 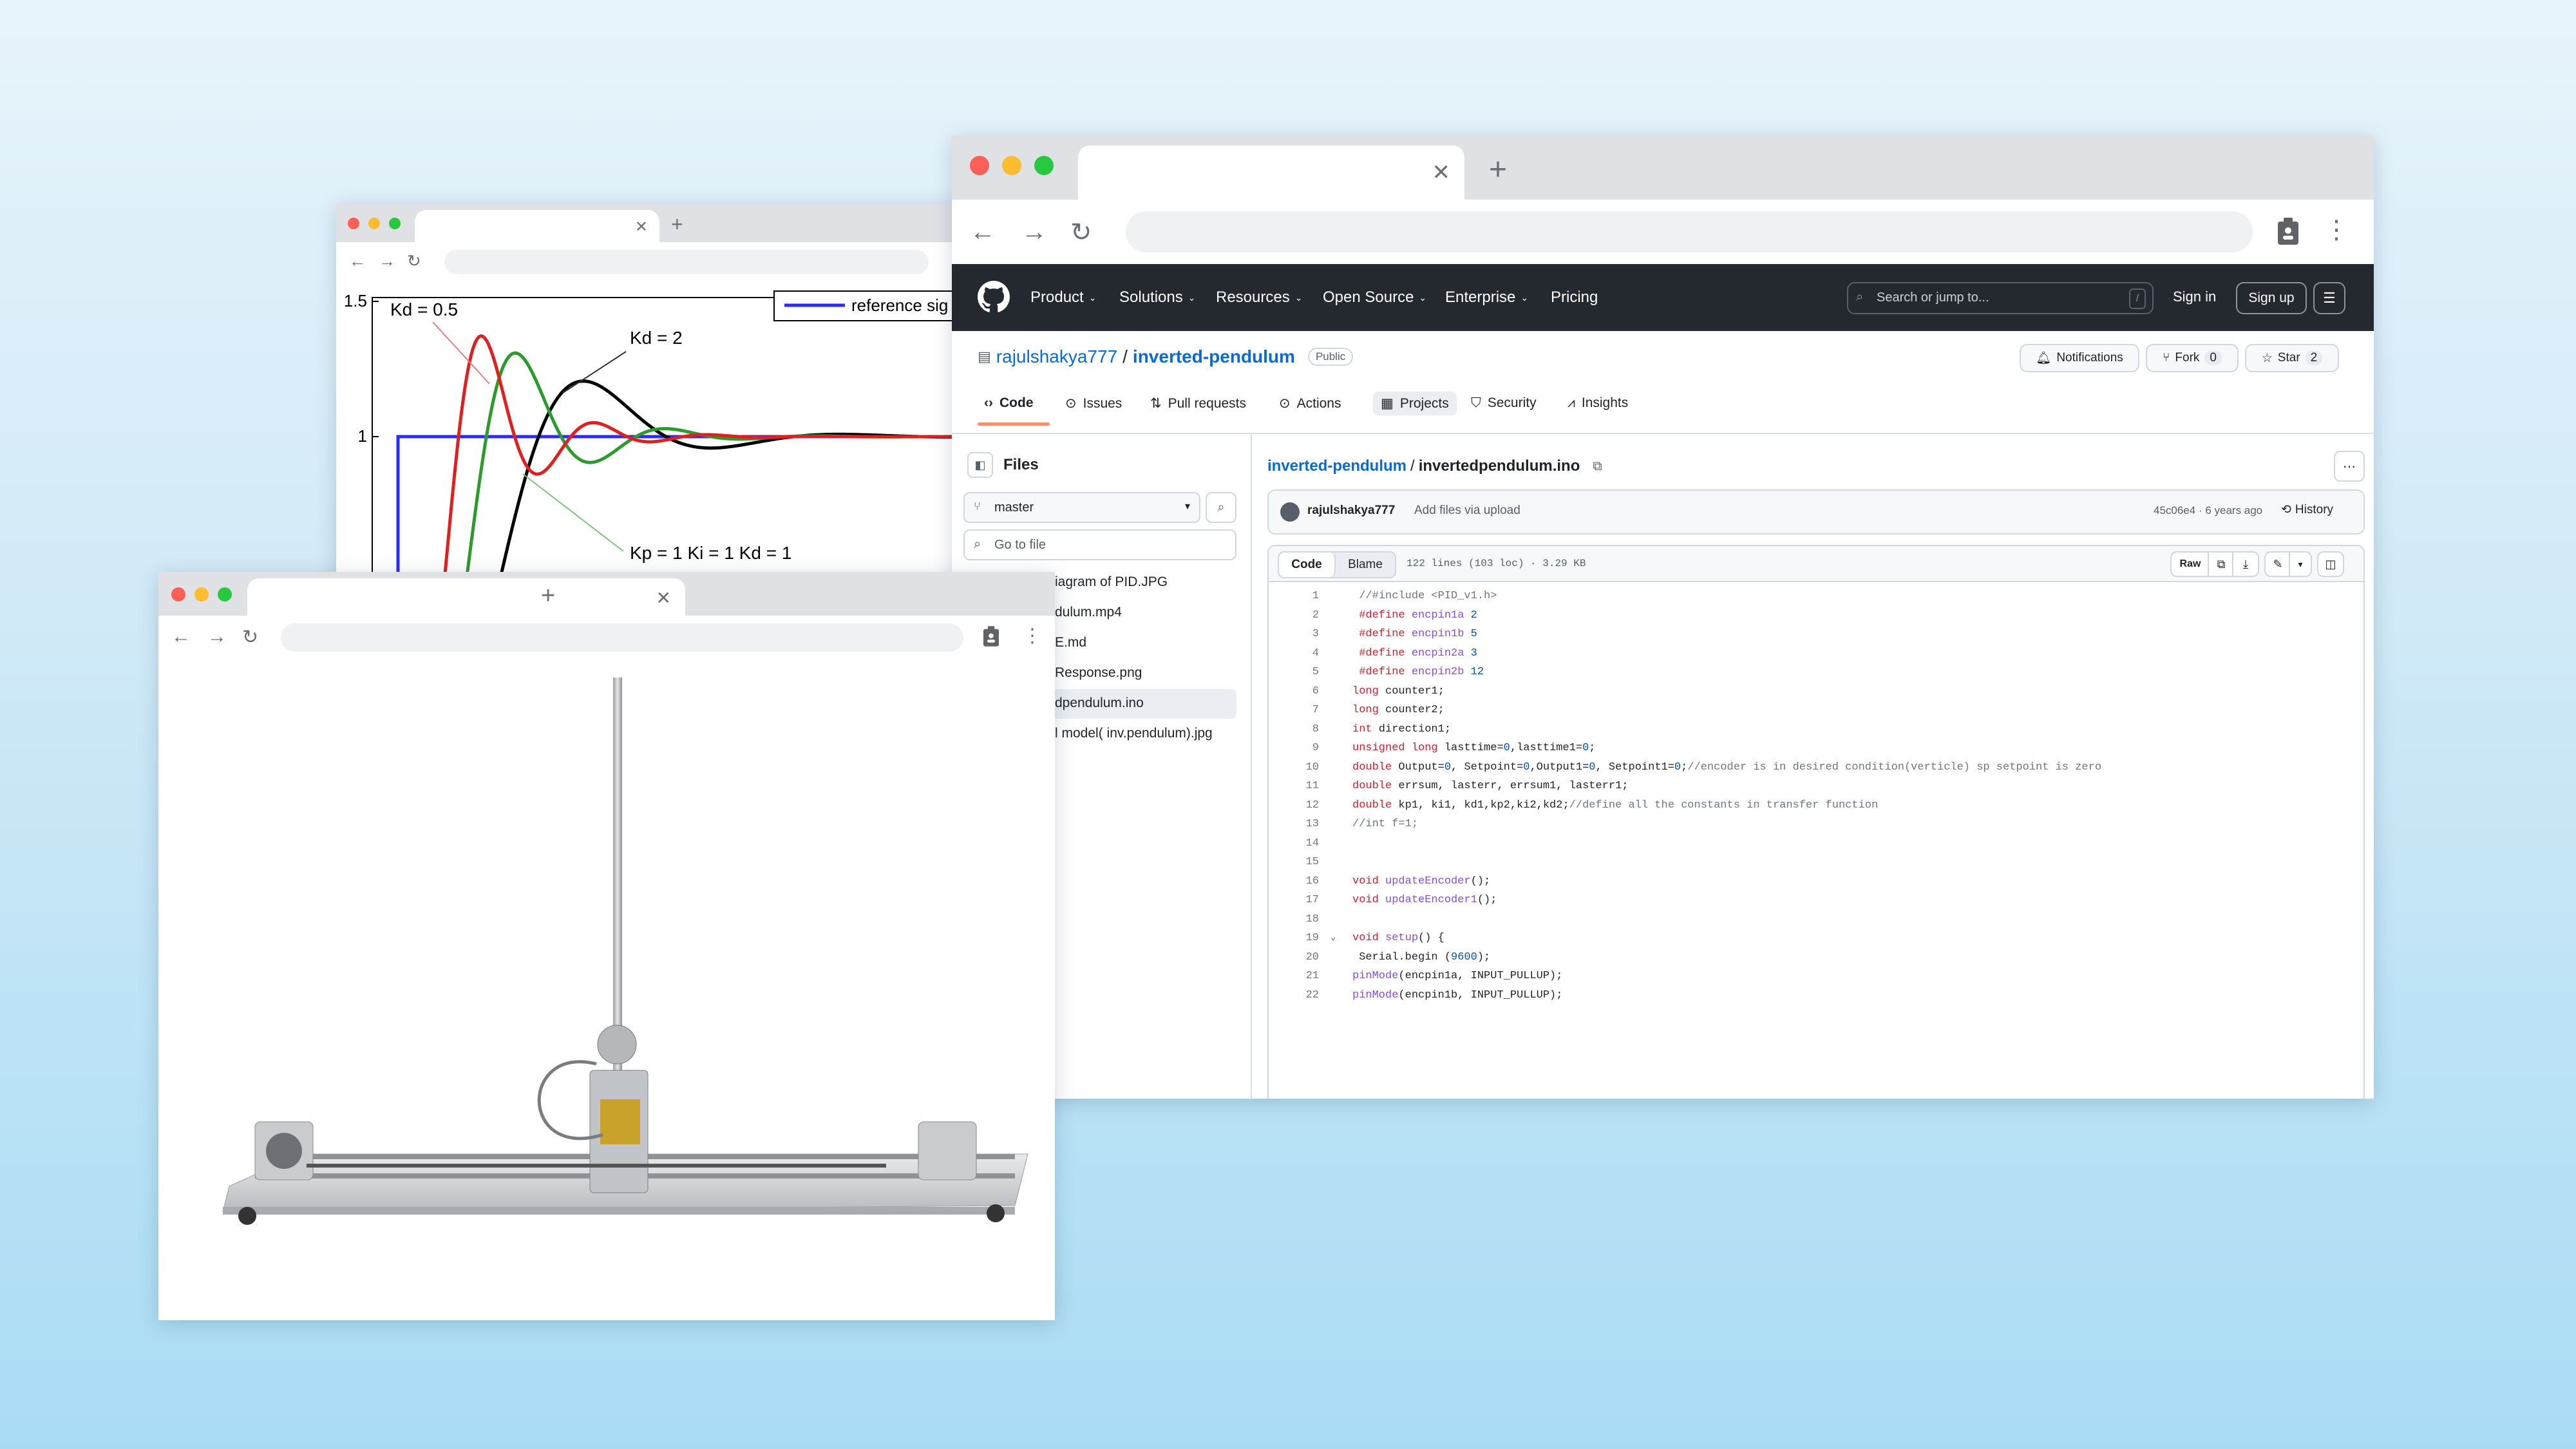 What do you see at coordinates (2330, 564) in the screenshot?
I see `symbols-panel-icon: ◫` at bounding box center [2330, 564].